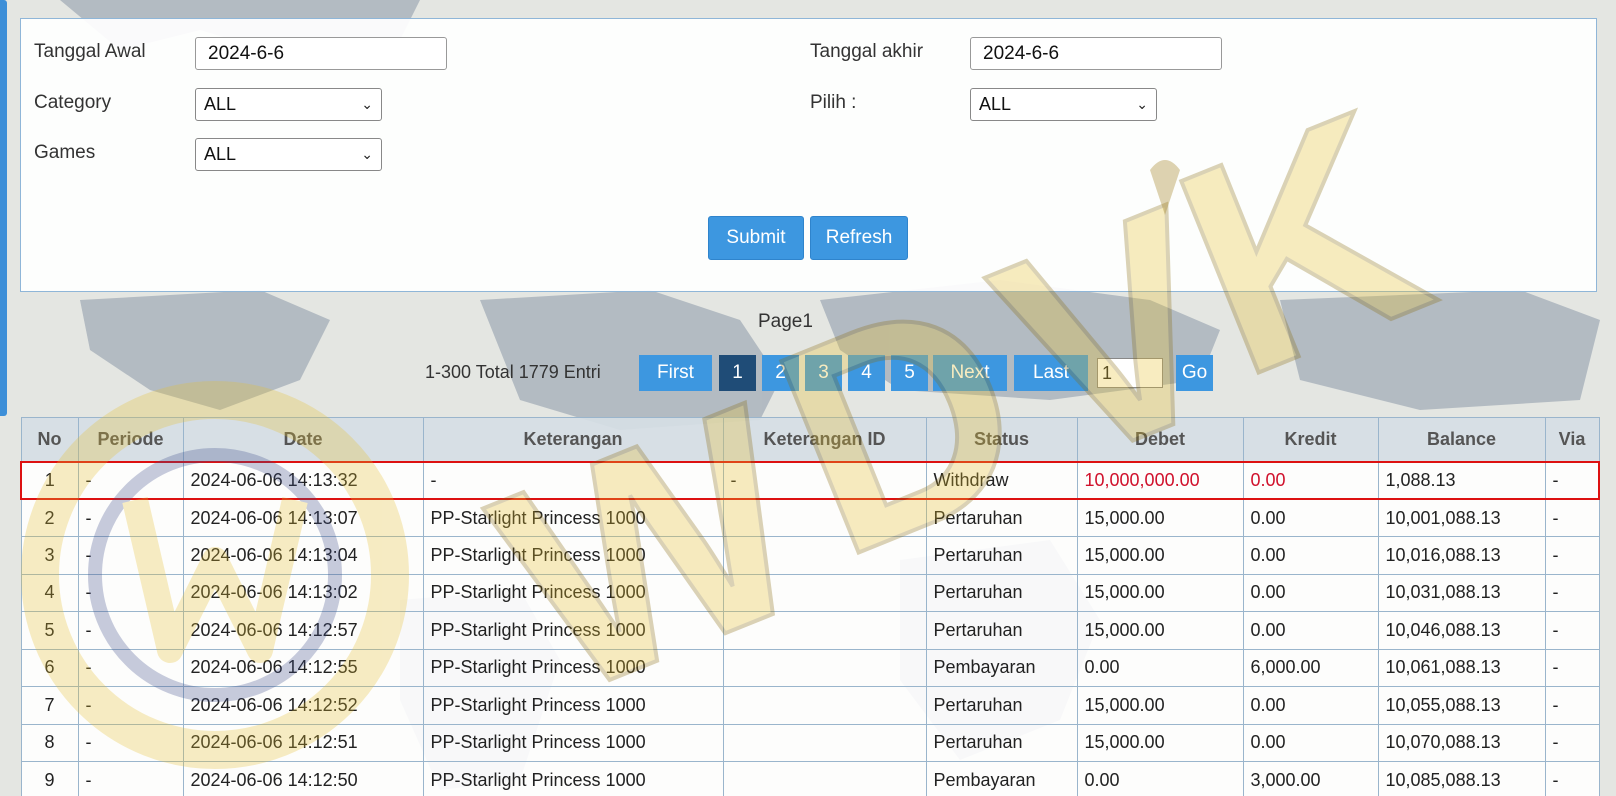  Describe the element at coordinates (859, 238) in the screenshot. I see `refresh-button: Refresh` at that location.